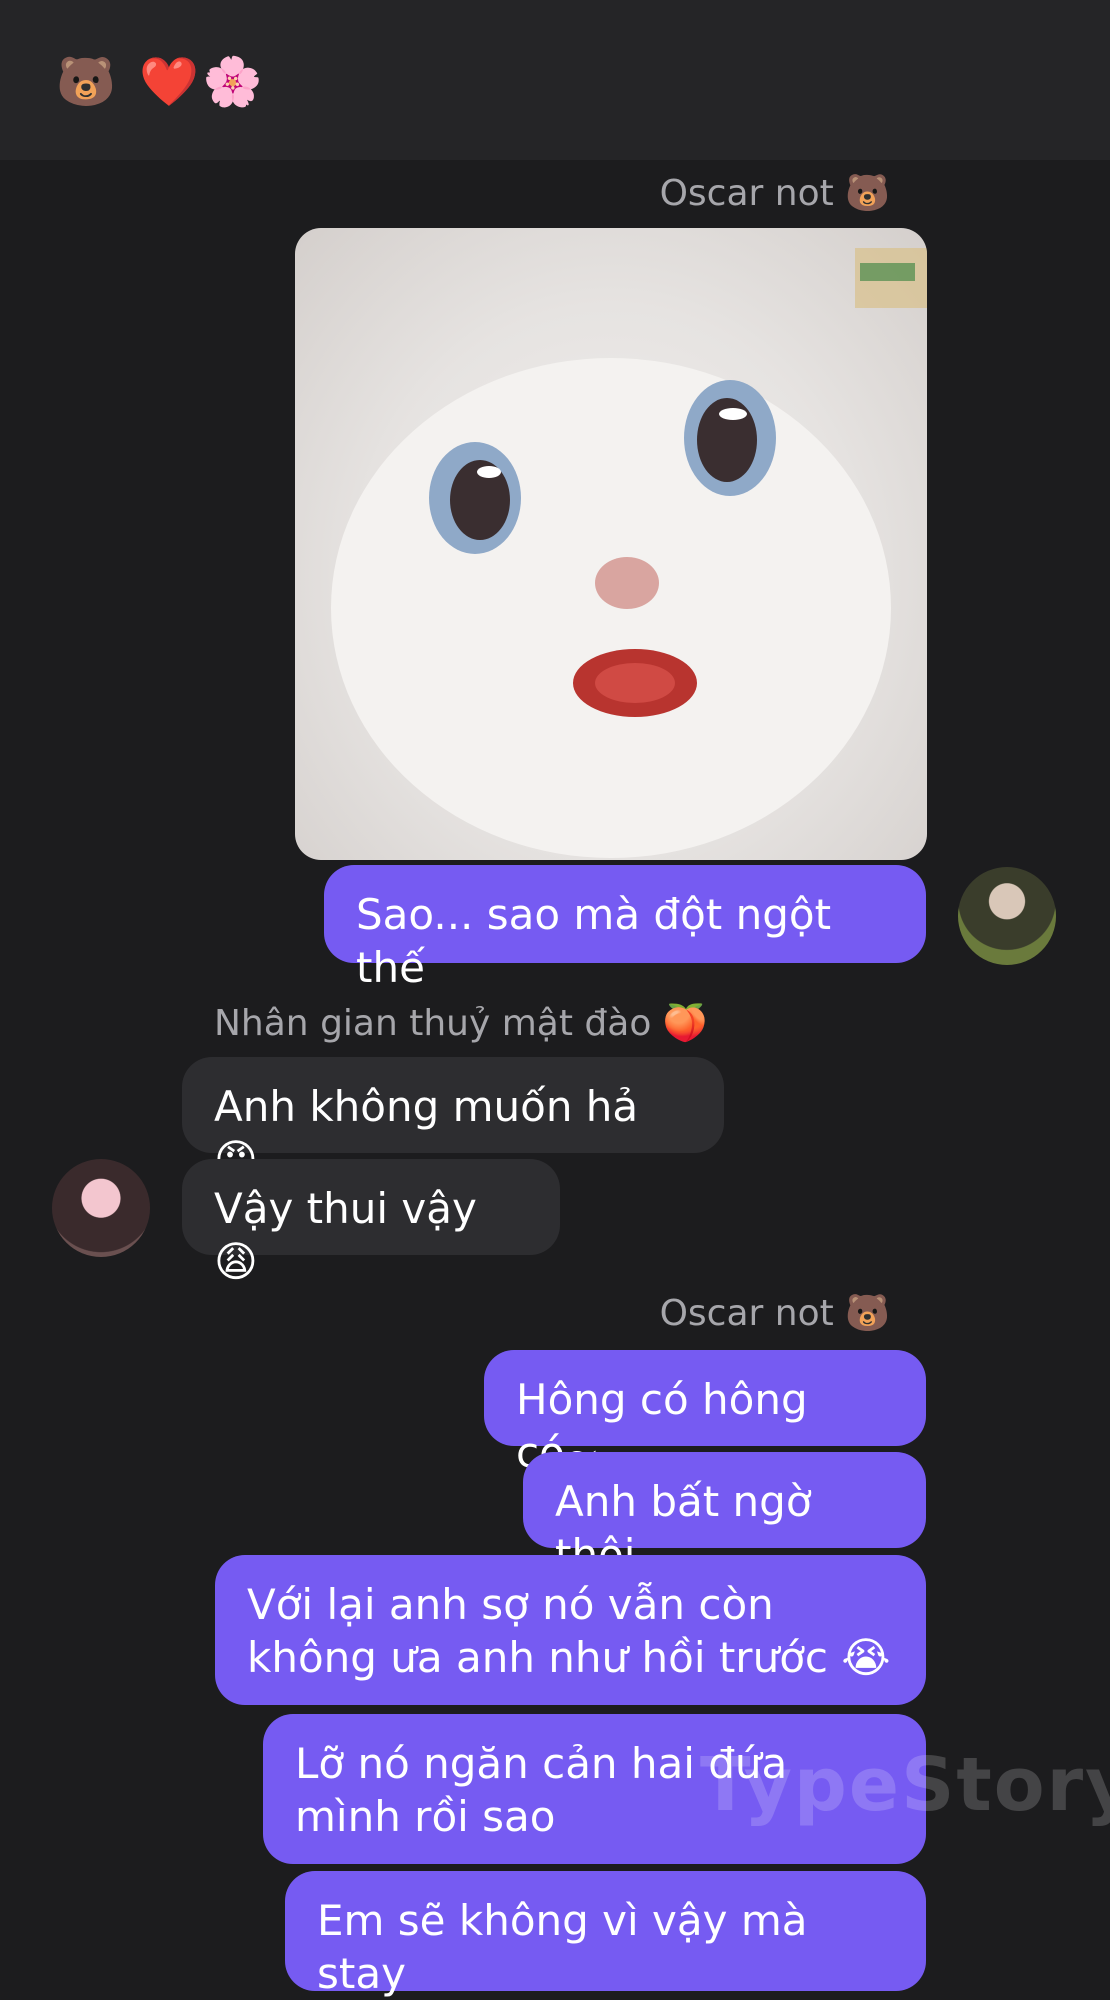 The height and width of the screenshot is (2000, 1110). Describe the element at coordinates (605, 1934) in the screenshot. I see `outgoing-message: Em sẽ không vì vậy mà stay` at that location.